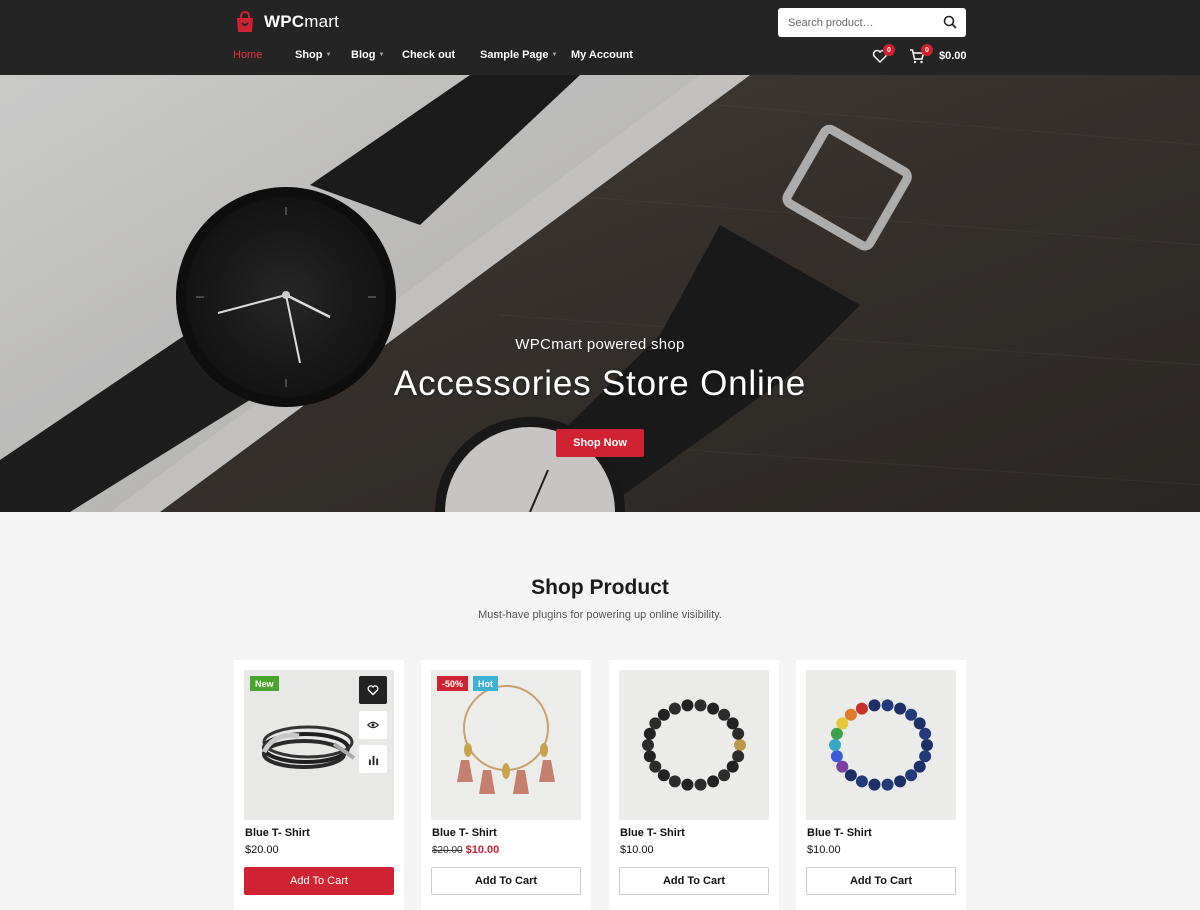 The image size is (1200, 910). Describe the element at coordinates (262, 850) in the screenshot. I see `product-price: $20.00` at that location.